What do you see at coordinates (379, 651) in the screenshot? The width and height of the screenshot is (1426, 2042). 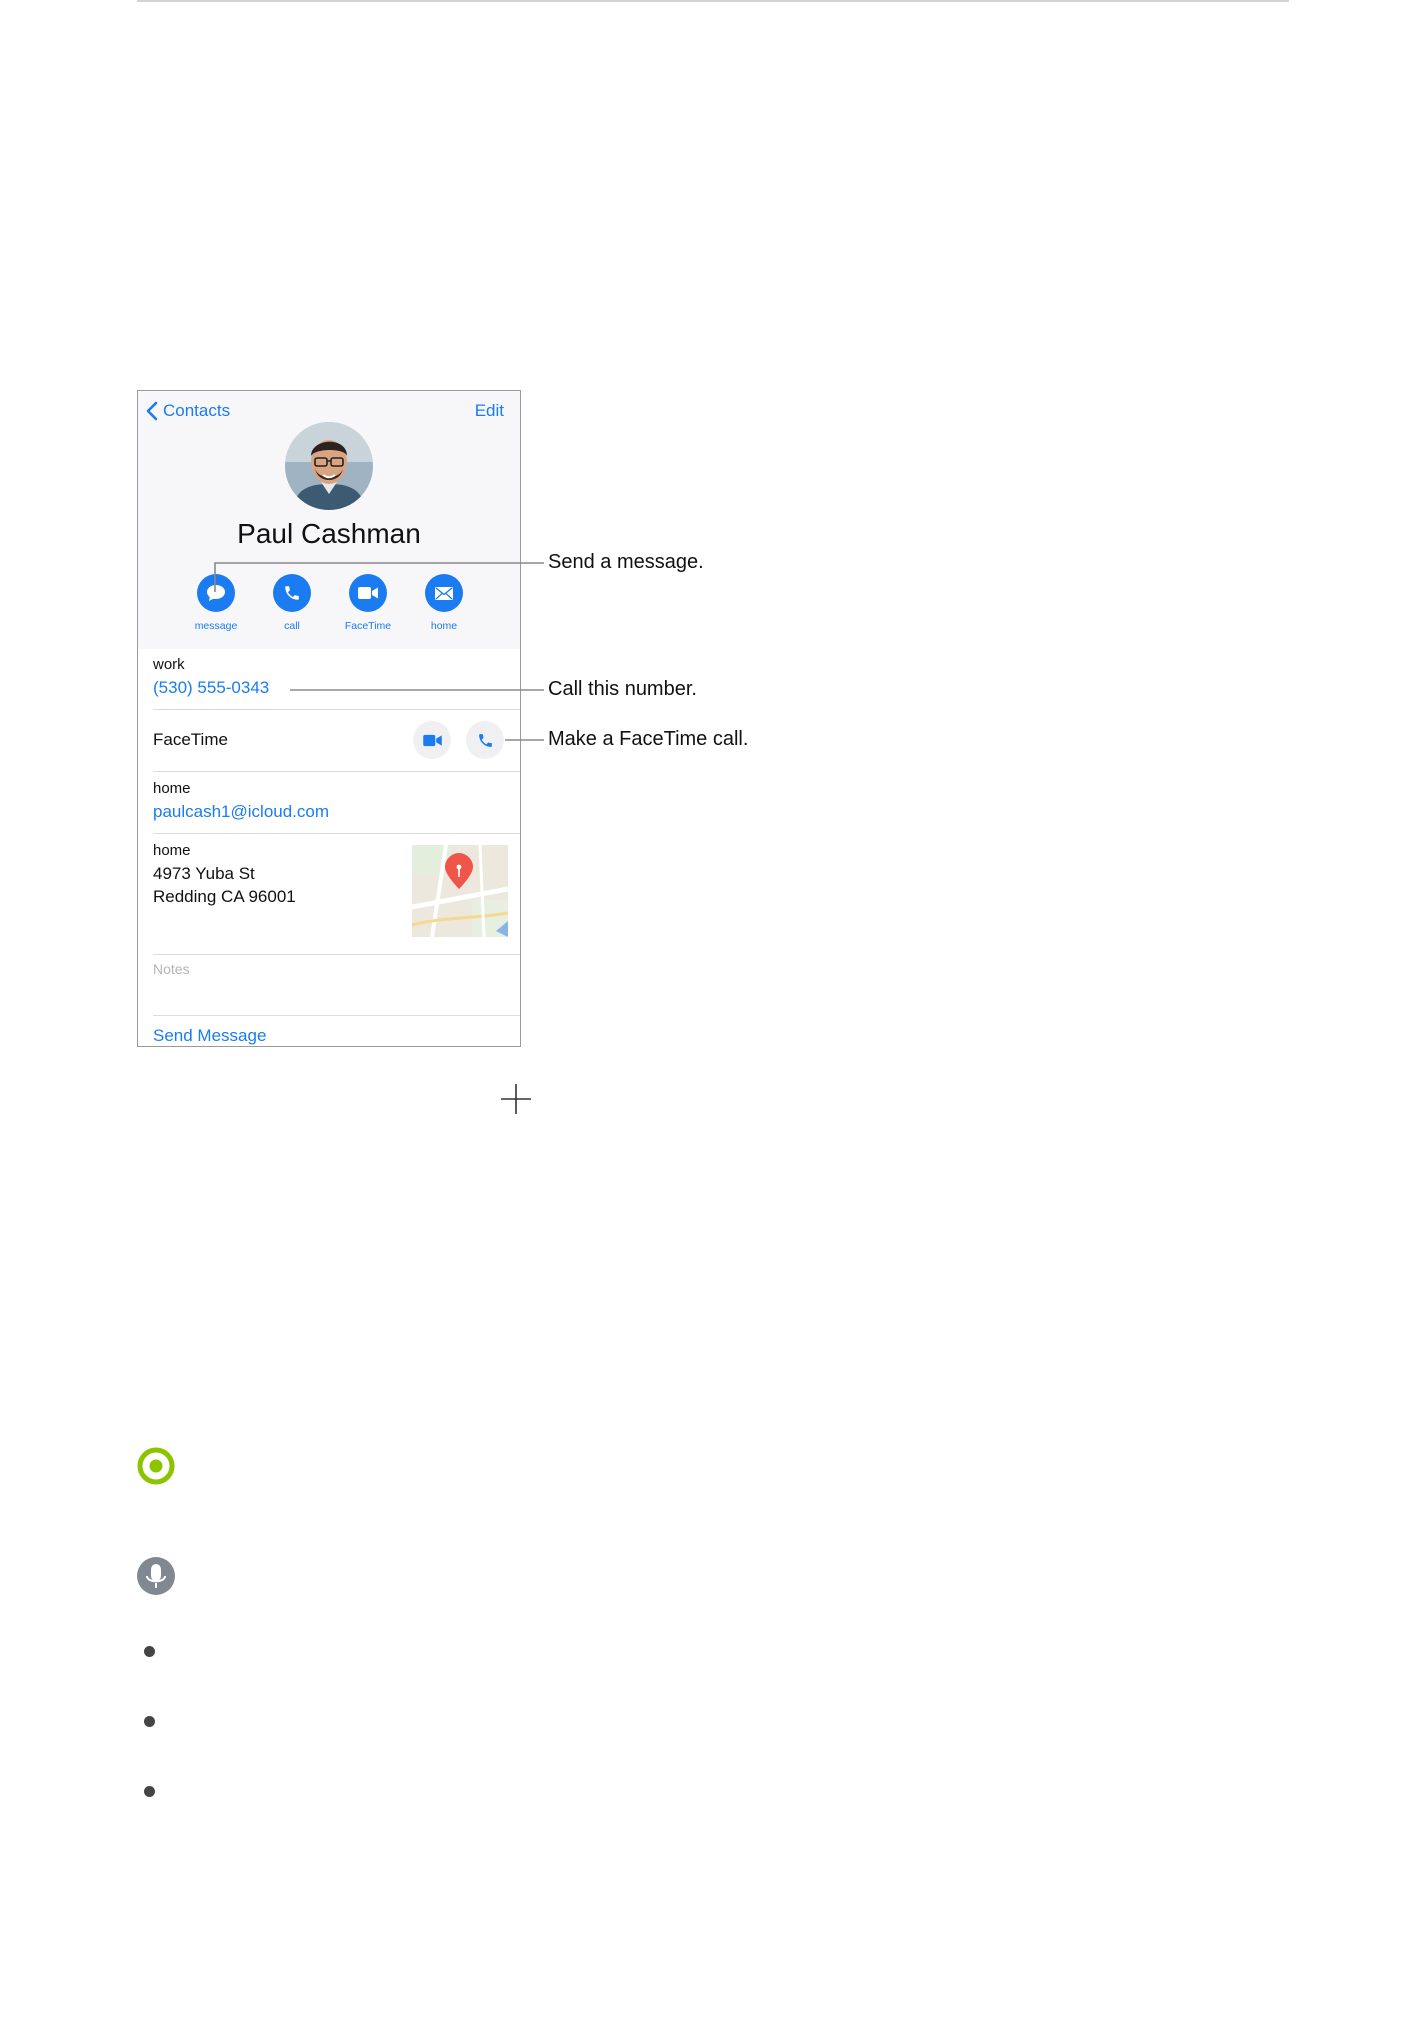 I see `callout-lines` at bounding box center [379, 651].